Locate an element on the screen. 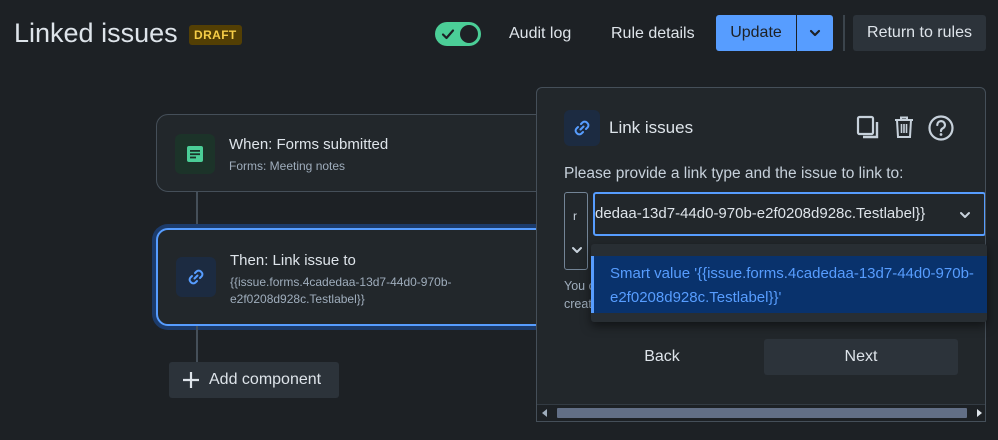 Image resolution: width=998 pixels, height=440 pixels. link-type-value: r is located at coordinates (575, 216).